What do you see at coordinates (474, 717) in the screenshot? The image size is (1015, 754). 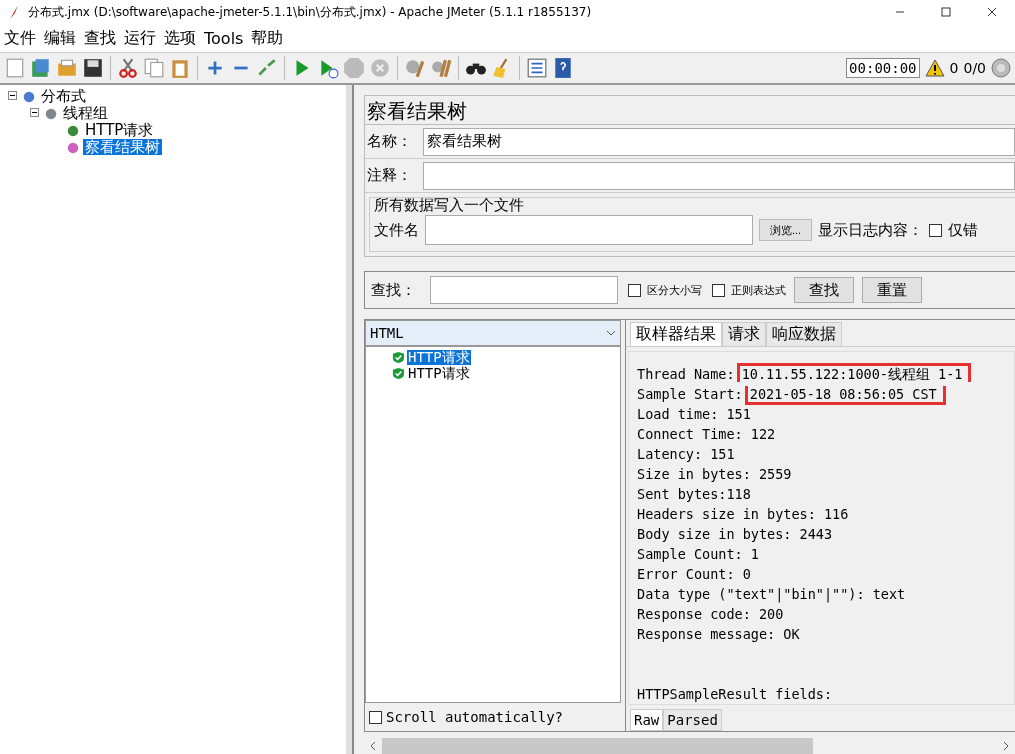 I see `checkbox-label: Scroll automatically?` at bounding box center [474, 717].